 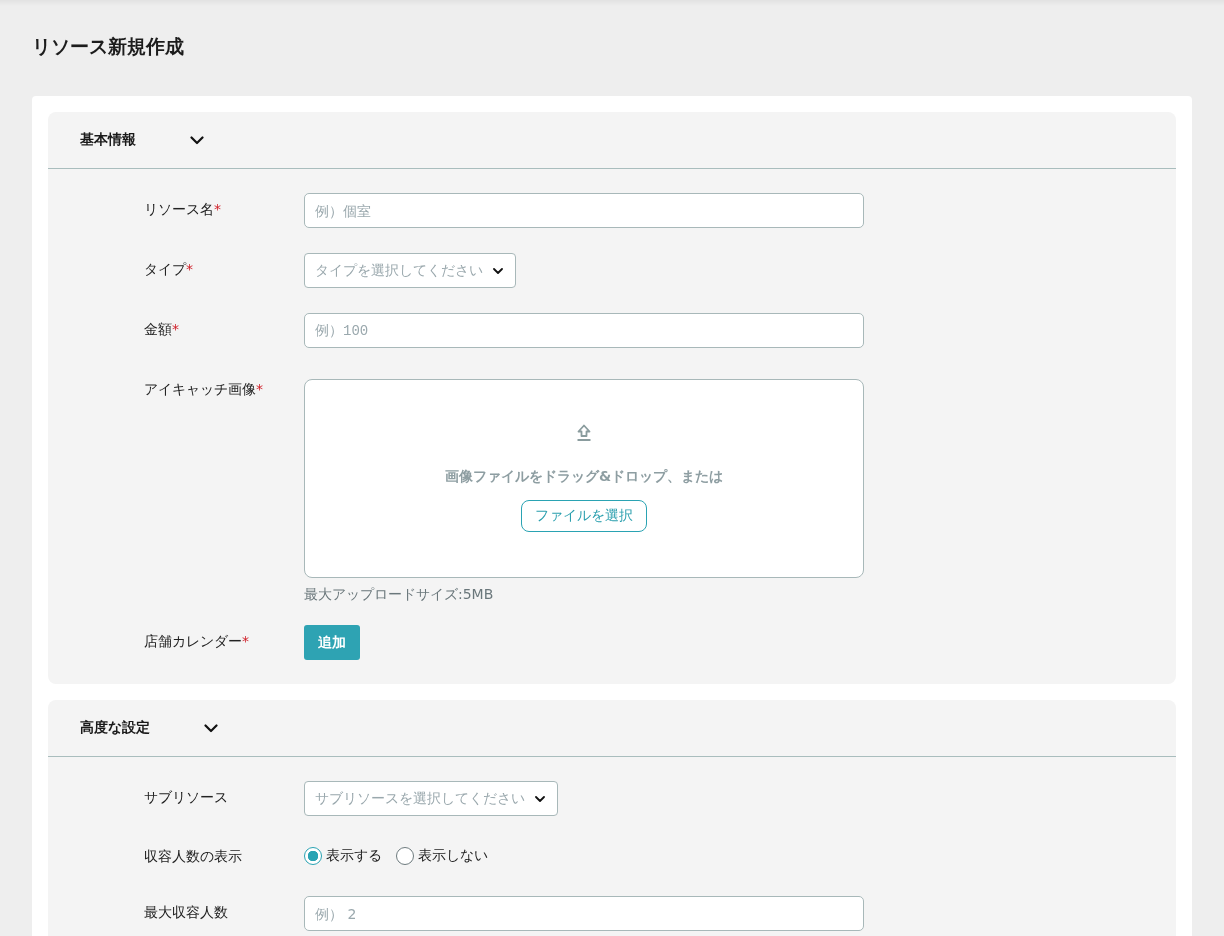 What do you see at coordinates (168, 269) in the screenshot?
I see `field-label: タイプ*` at bounding box center [168, 269].